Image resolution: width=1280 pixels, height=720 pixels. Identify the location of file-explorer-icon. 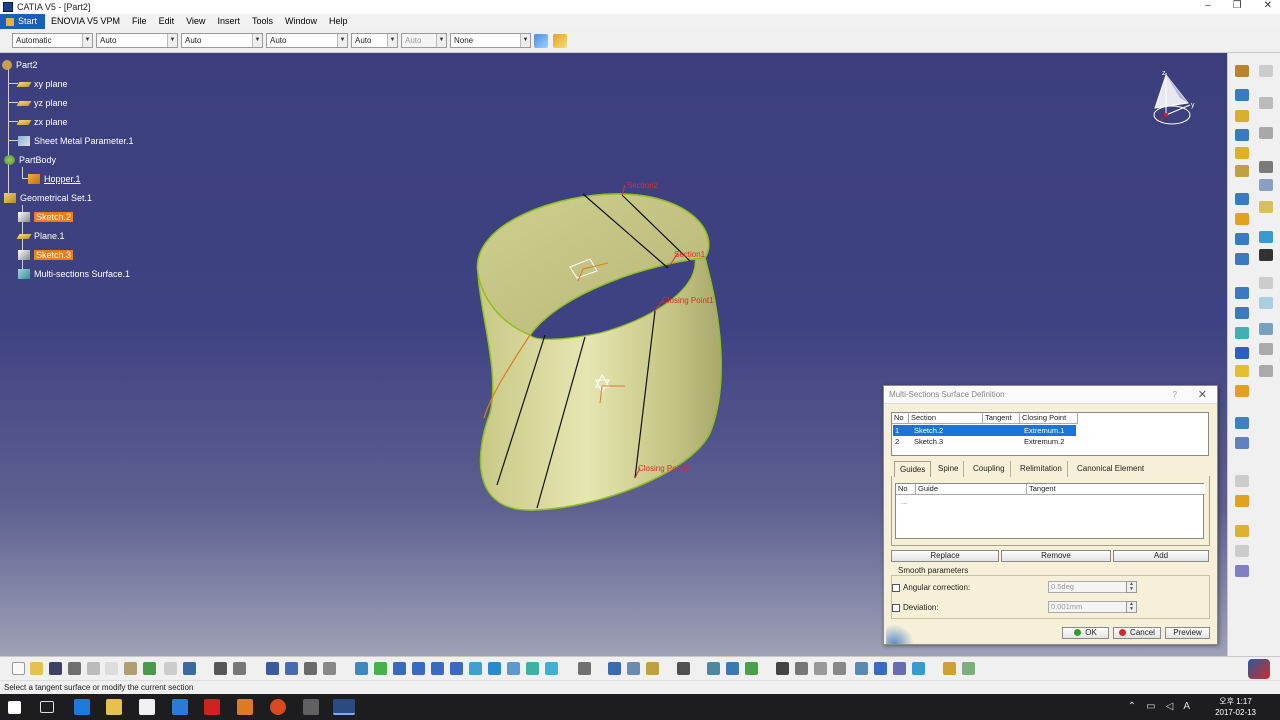
(114, 707).